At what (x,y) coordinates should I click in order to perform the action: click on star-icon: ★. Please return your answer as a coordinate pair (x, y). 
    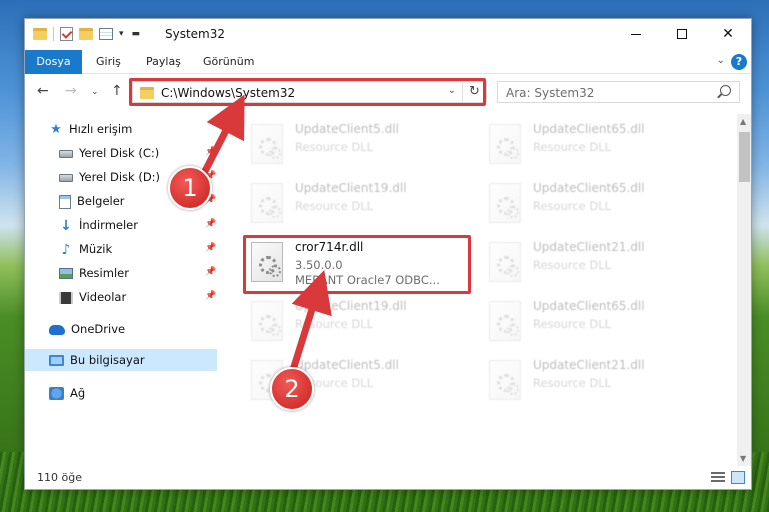
    Looking at the image, I should click on (56, 129).